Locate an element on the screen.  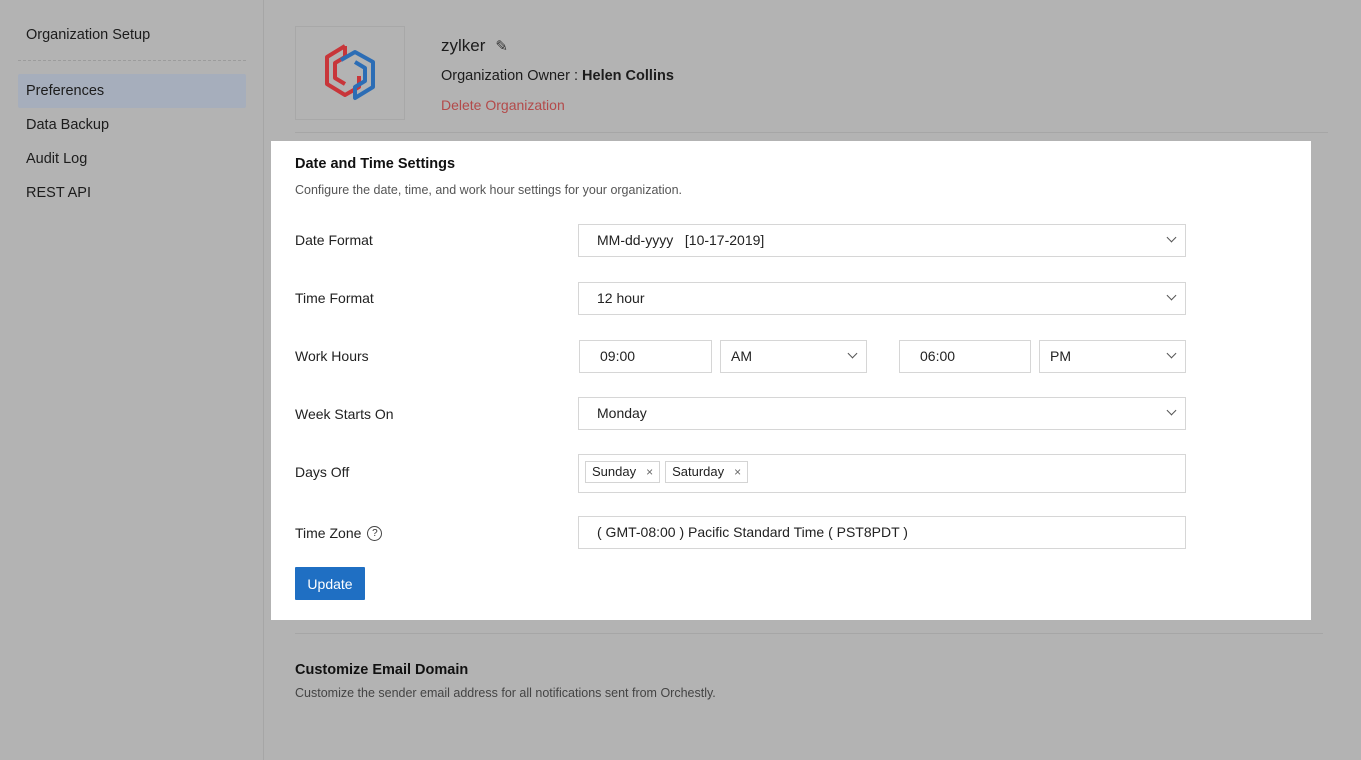
days-off-tag: Saturday × is located at coordinates (707, 472).